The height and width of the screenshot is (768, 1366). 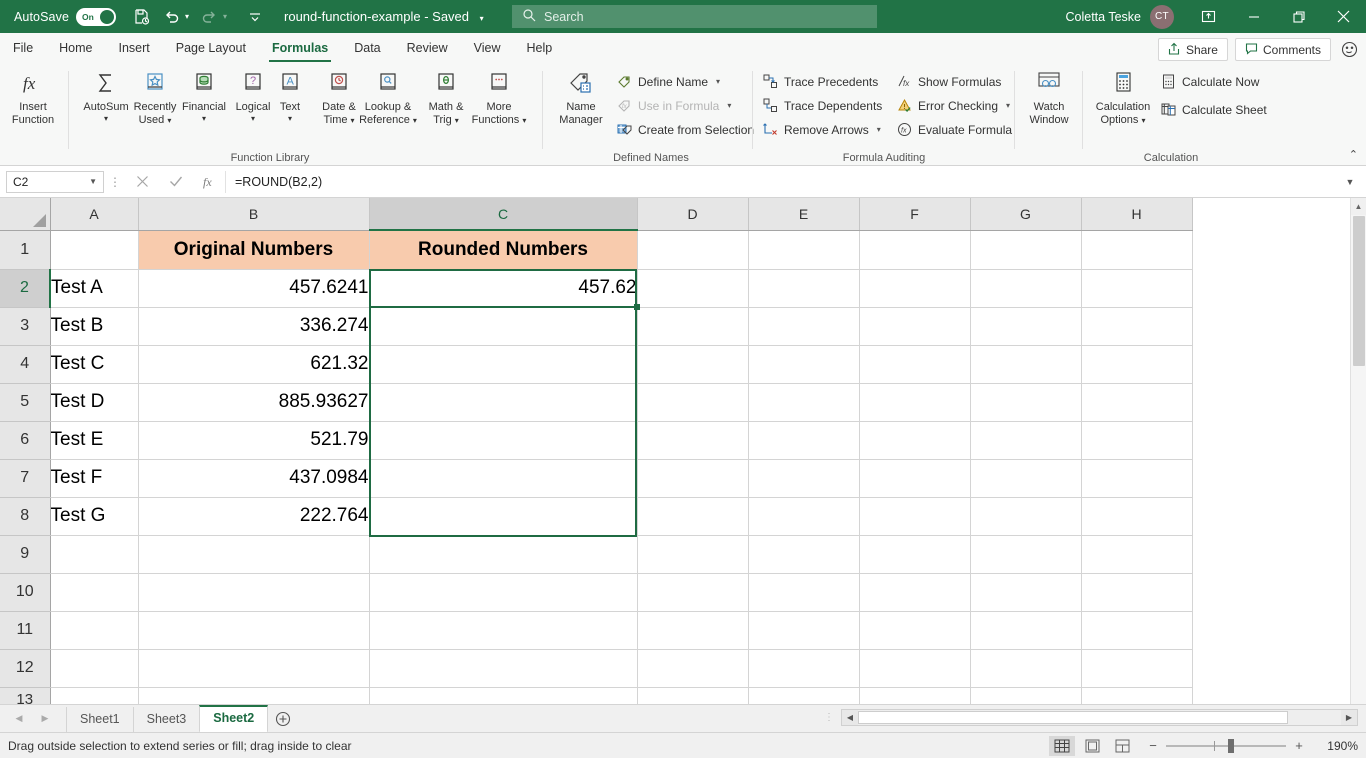 I want to click on cell-h1, so click(x=1137, y=250).